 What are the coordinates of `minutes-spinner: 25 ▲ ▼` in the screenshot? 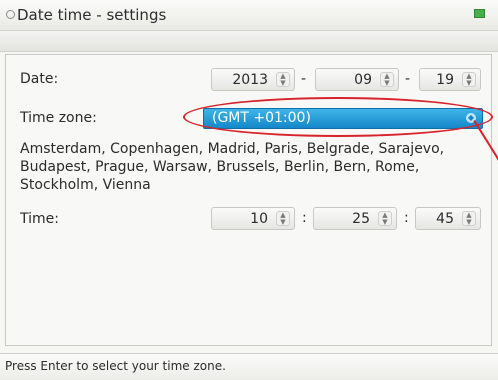 It's located at (355, 218).